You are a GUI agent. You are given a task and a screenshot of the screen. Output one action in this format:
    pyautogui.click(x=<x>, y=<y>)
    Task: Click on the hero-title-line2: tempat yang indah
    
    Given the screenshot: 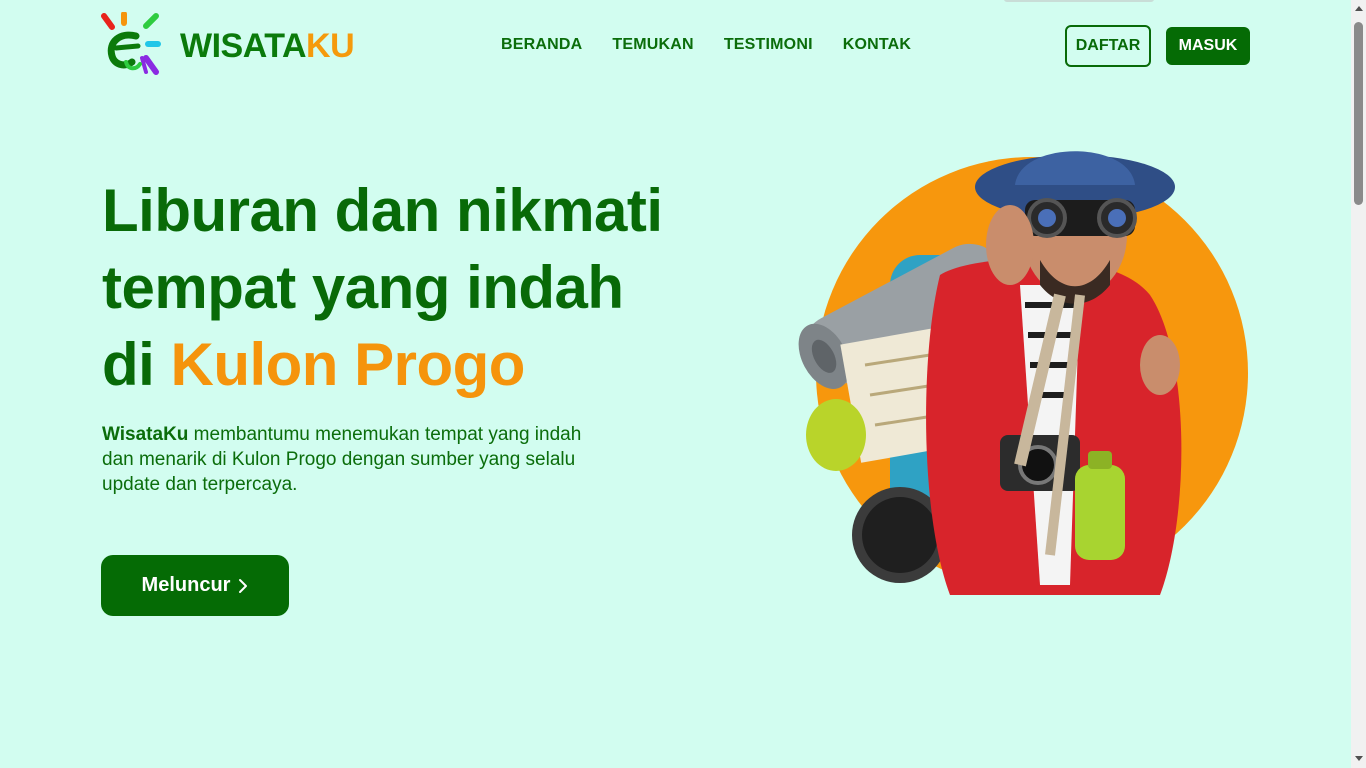 What is the action you would take?
    pyautogui.click(x=363, y=287)
    